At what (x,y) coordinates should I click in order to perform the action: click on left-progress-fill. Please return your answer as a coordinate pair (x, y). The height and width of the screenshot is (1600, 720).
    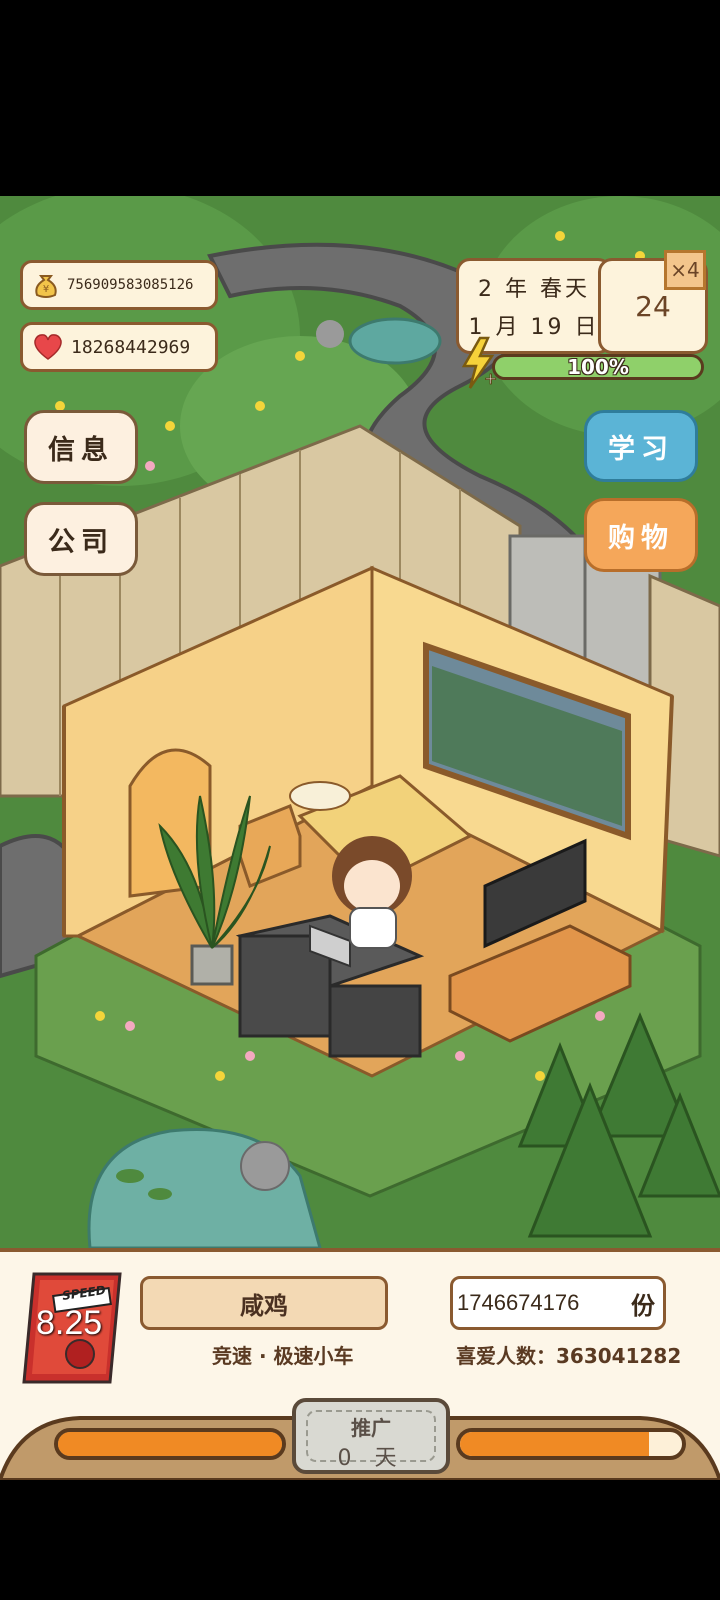
    Looking at the image, I should click on (170, 1444).